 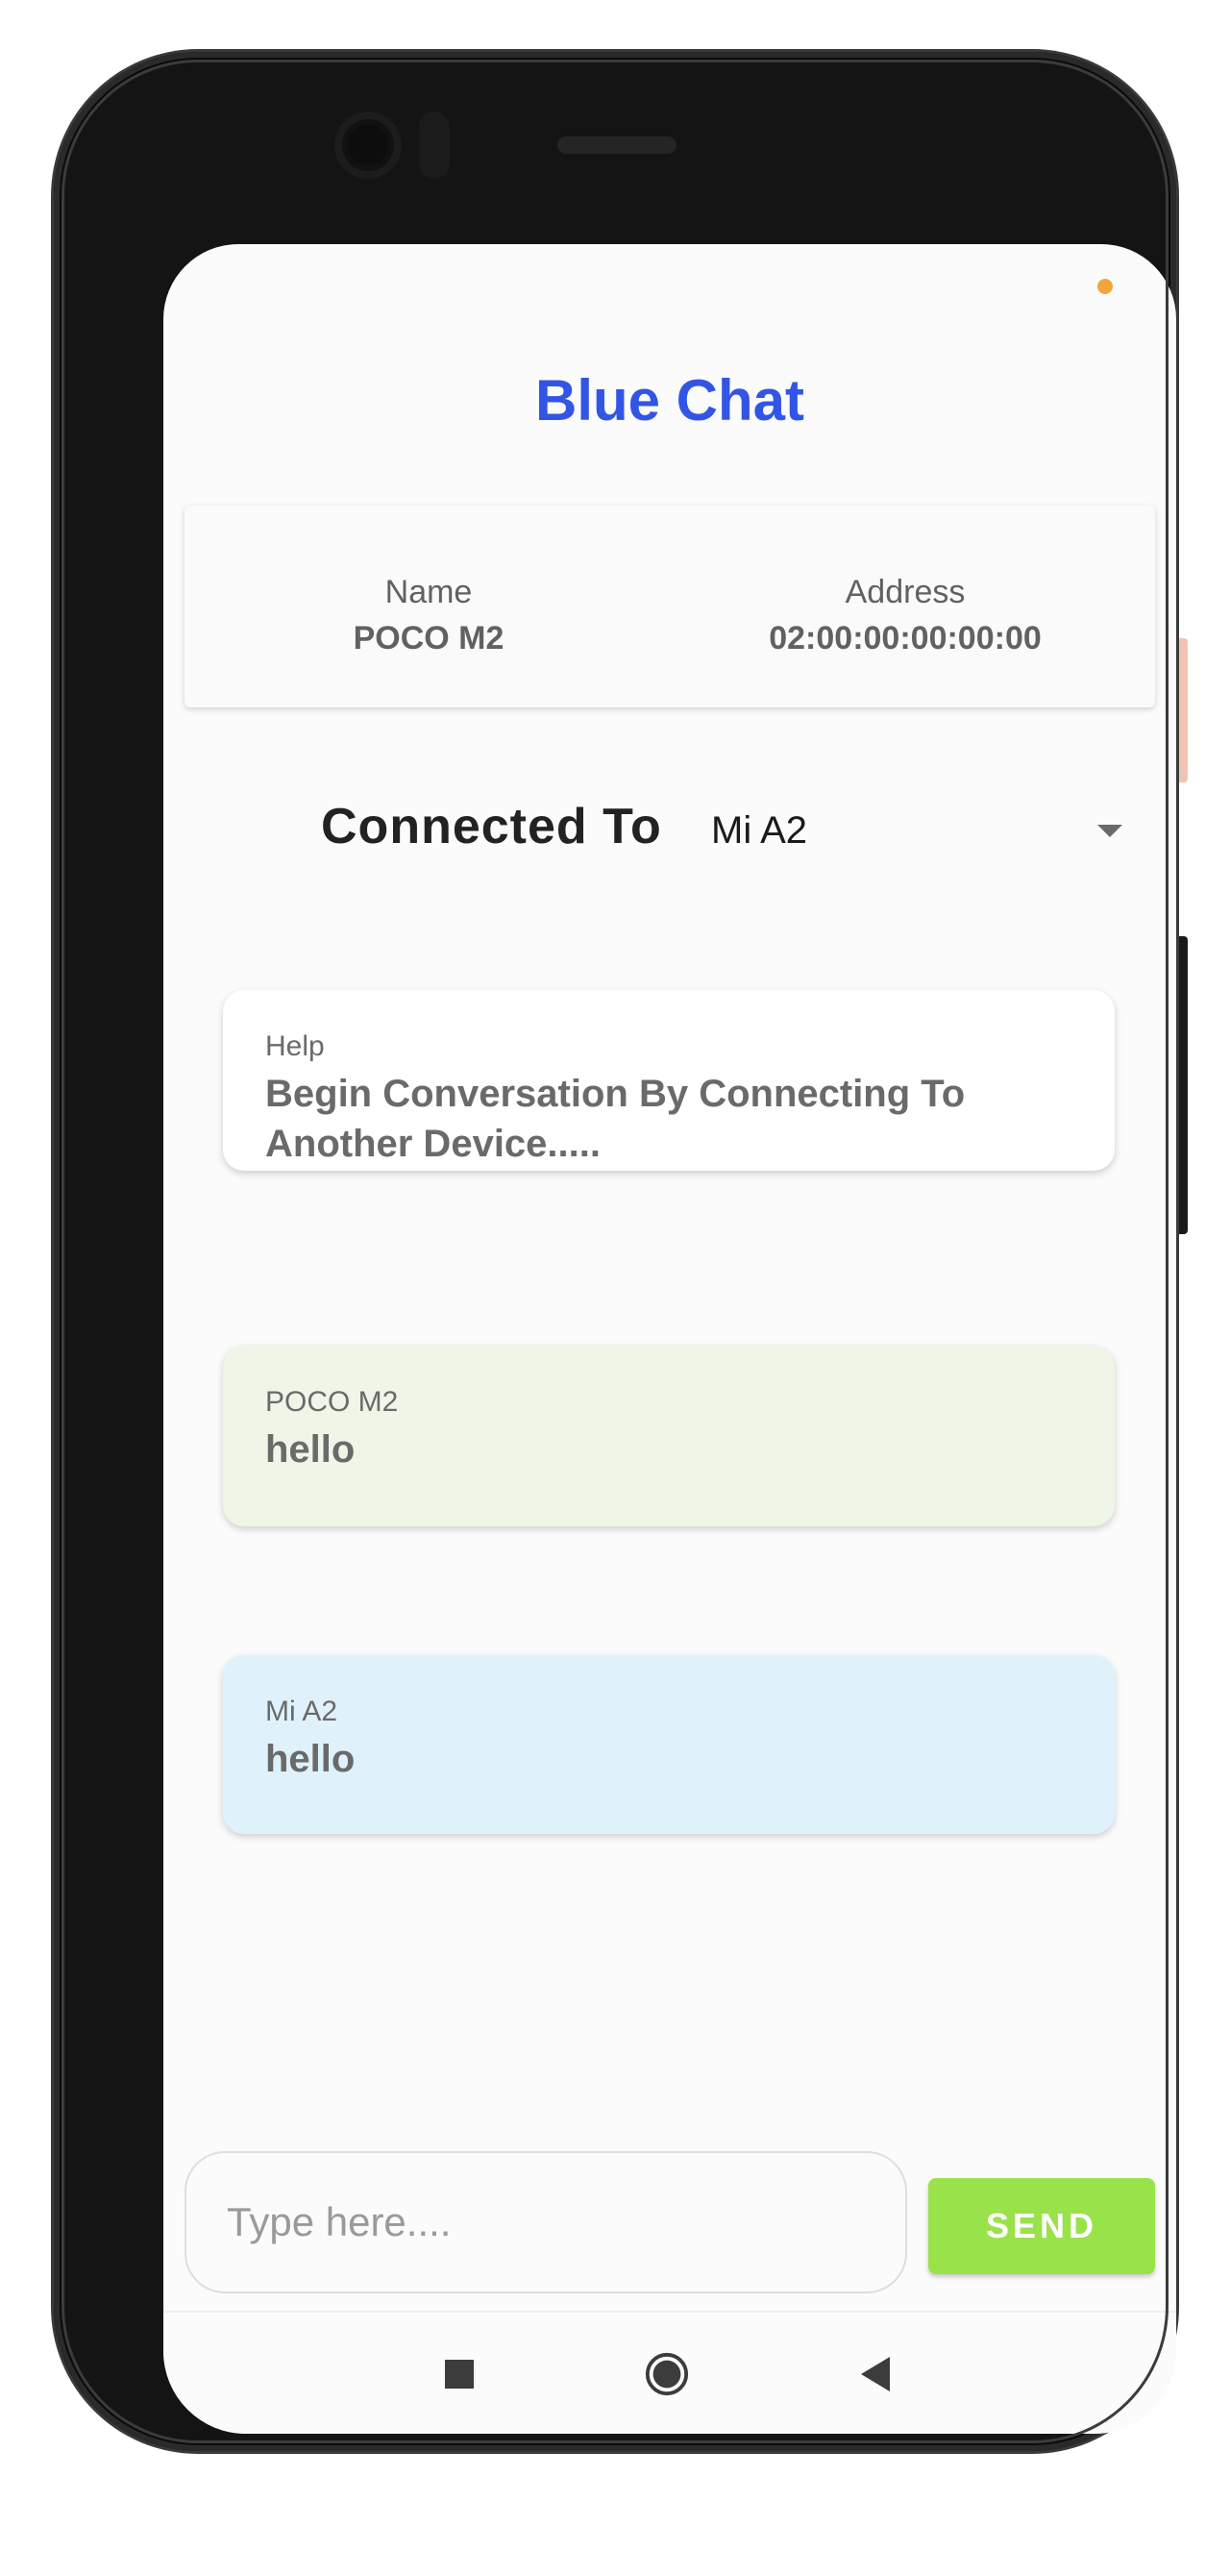 What do you see at coordinates (1105, 286) in the screenshot?
I see `status-indicator-dot` at bounding box center [1105, 286].